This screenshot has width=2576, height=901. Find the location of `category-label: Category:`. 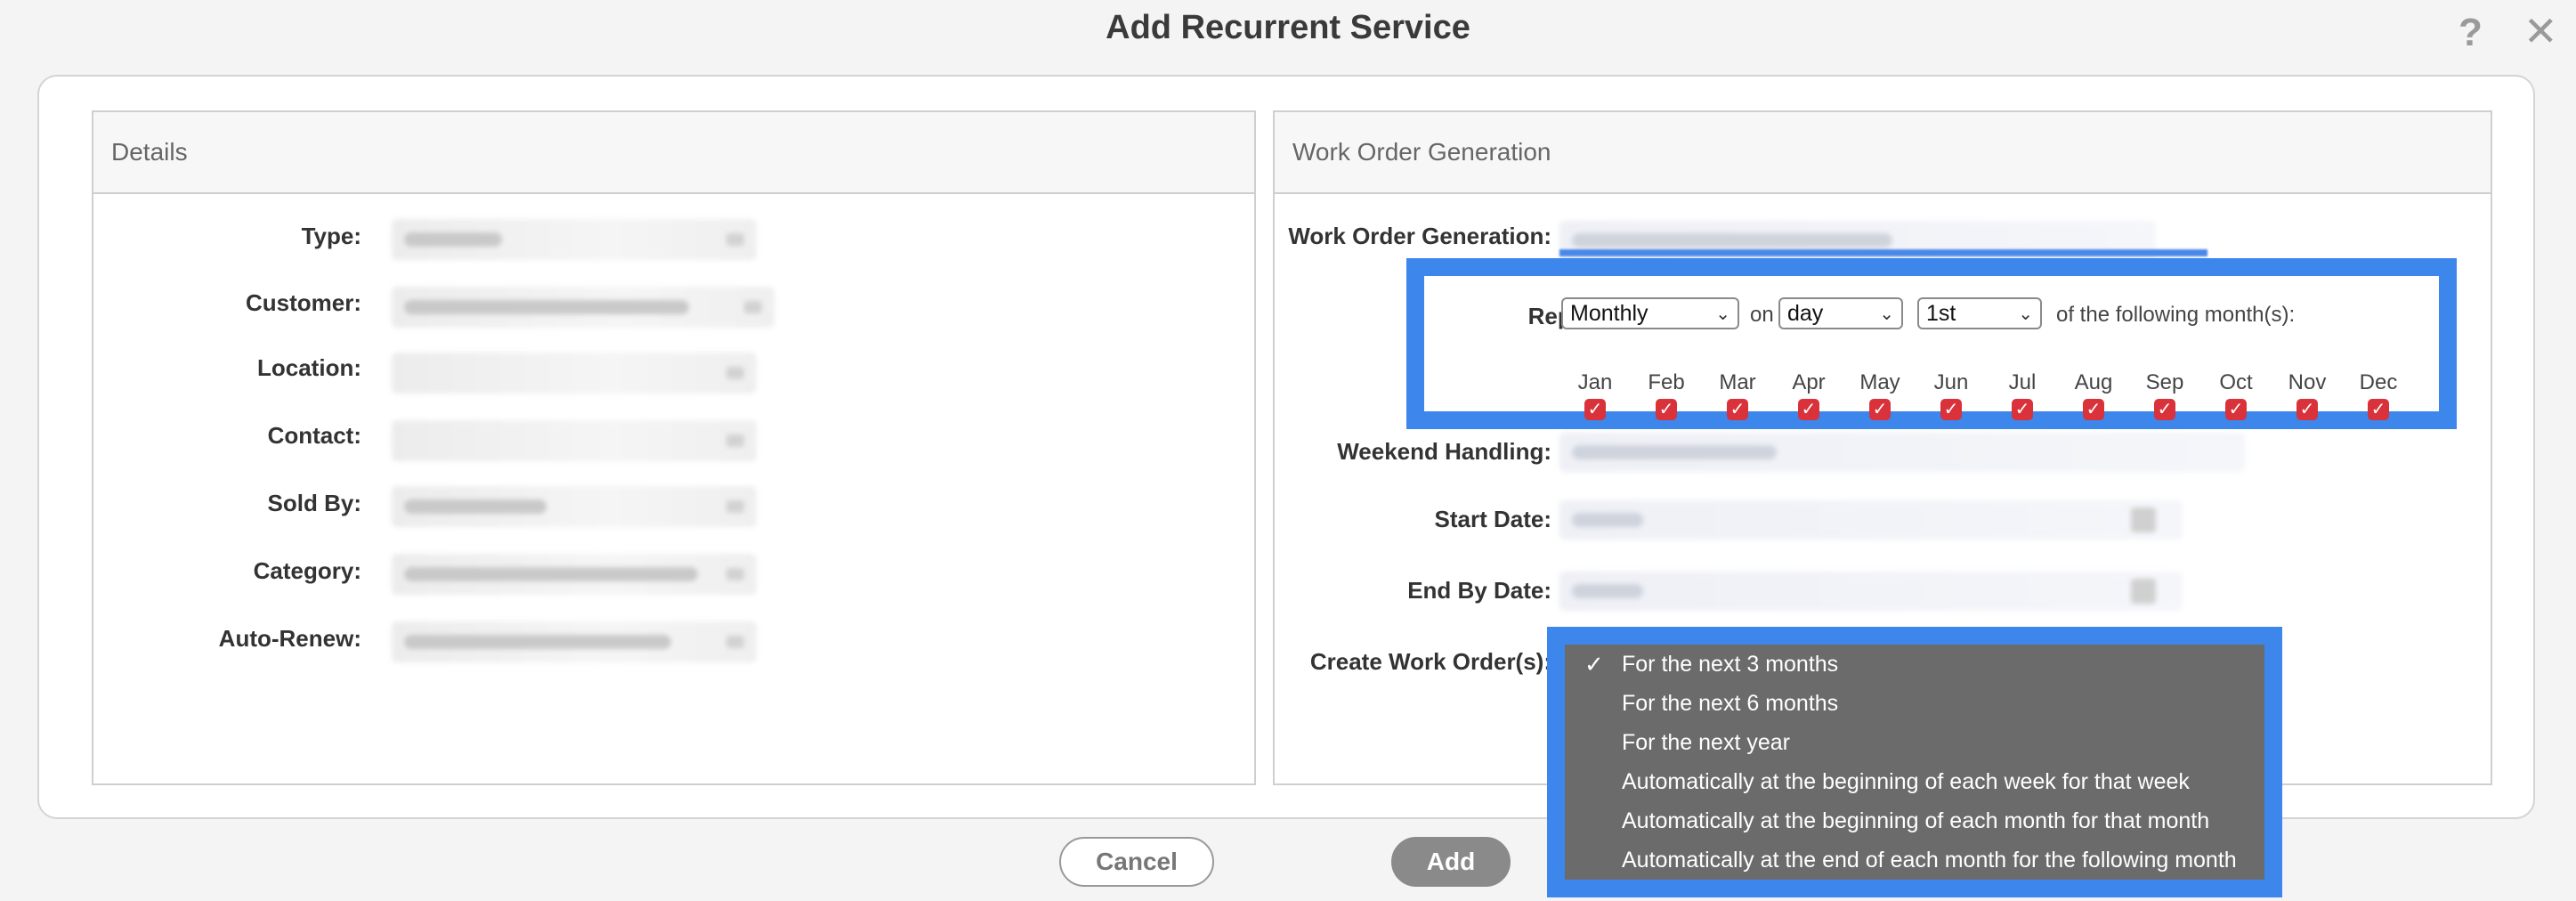

category-label: Category: is located at coordinates (307, 571).